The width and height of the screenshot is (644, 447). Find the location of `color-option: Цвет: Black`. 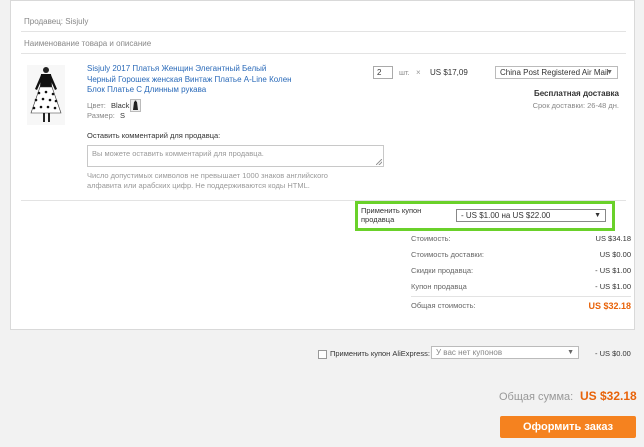

color-option: Цвет: Black is located at coordinates (108, 105).